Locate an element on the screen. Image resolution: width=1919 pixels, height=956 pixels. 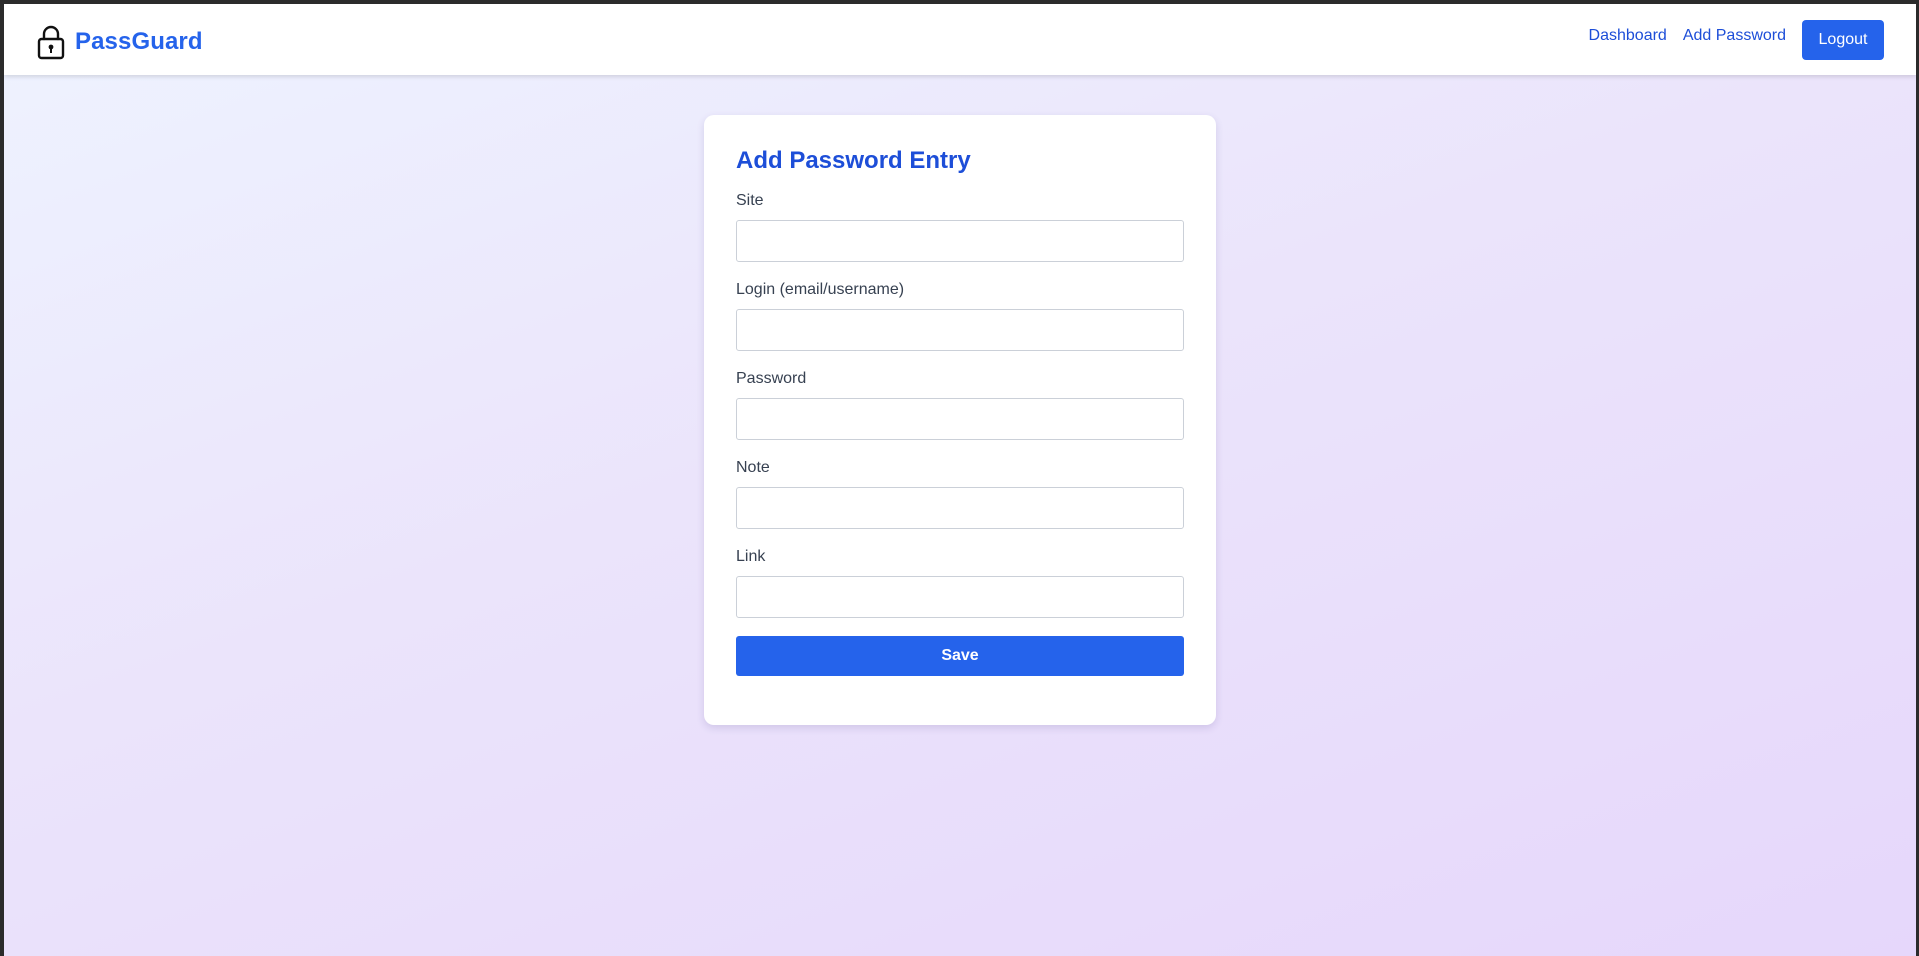
site-field: Site is located at coordinates (960, 226).